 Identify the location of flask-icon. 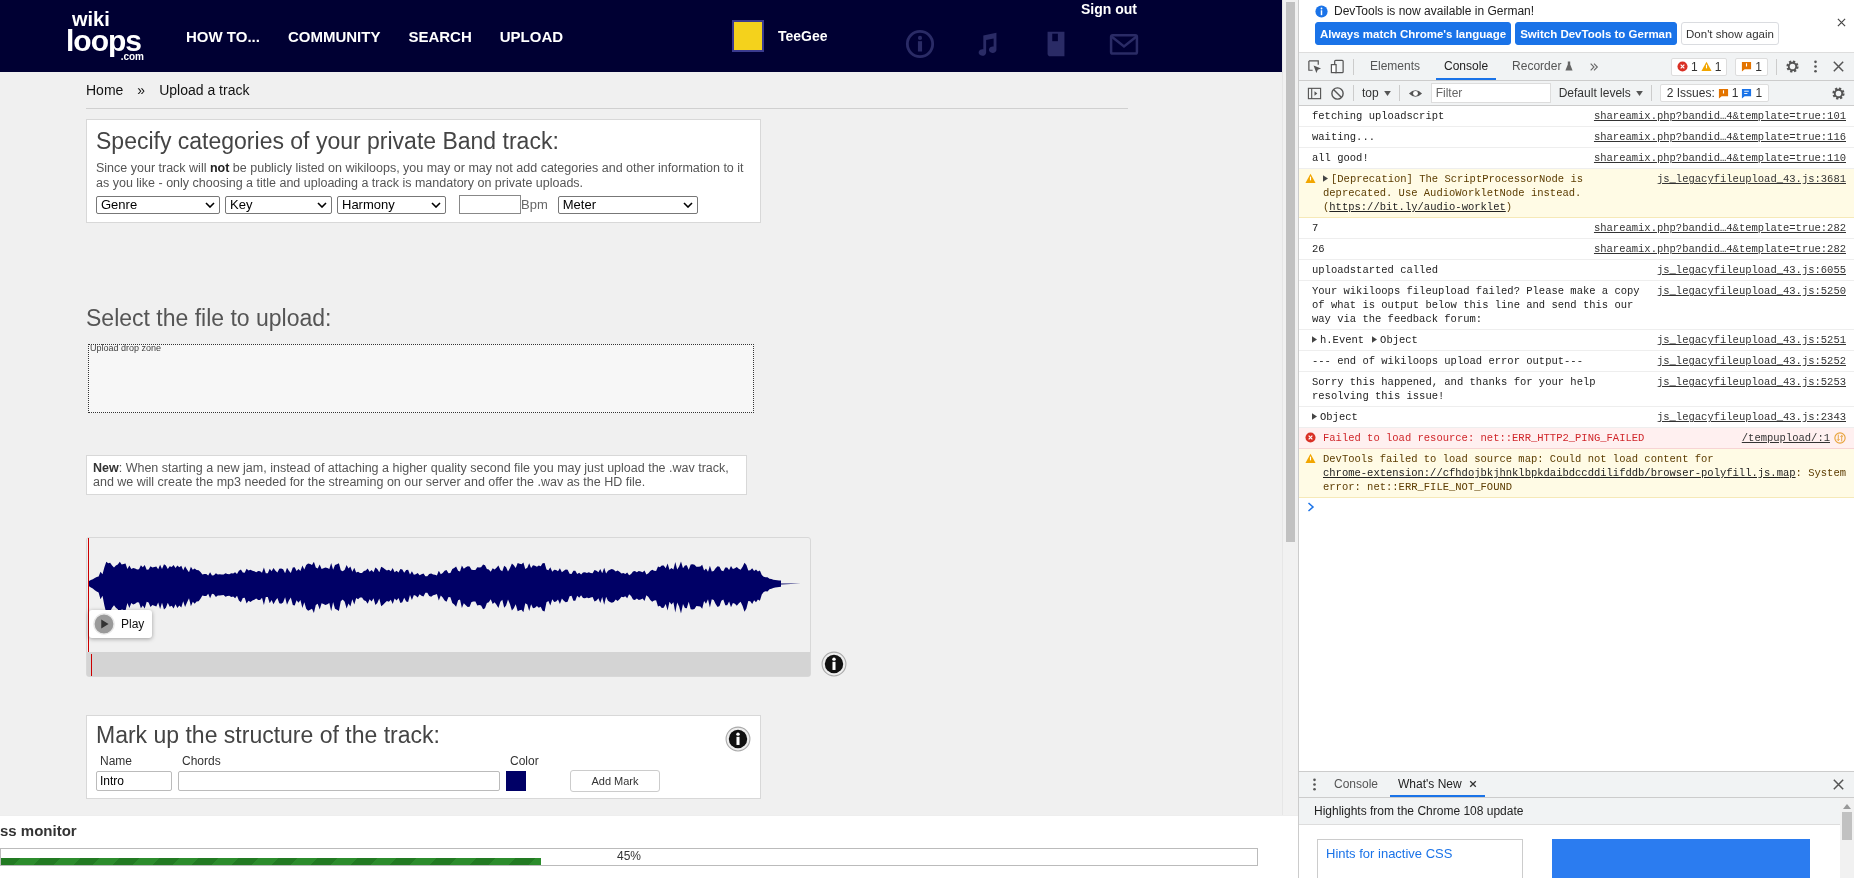
(1569, 65).